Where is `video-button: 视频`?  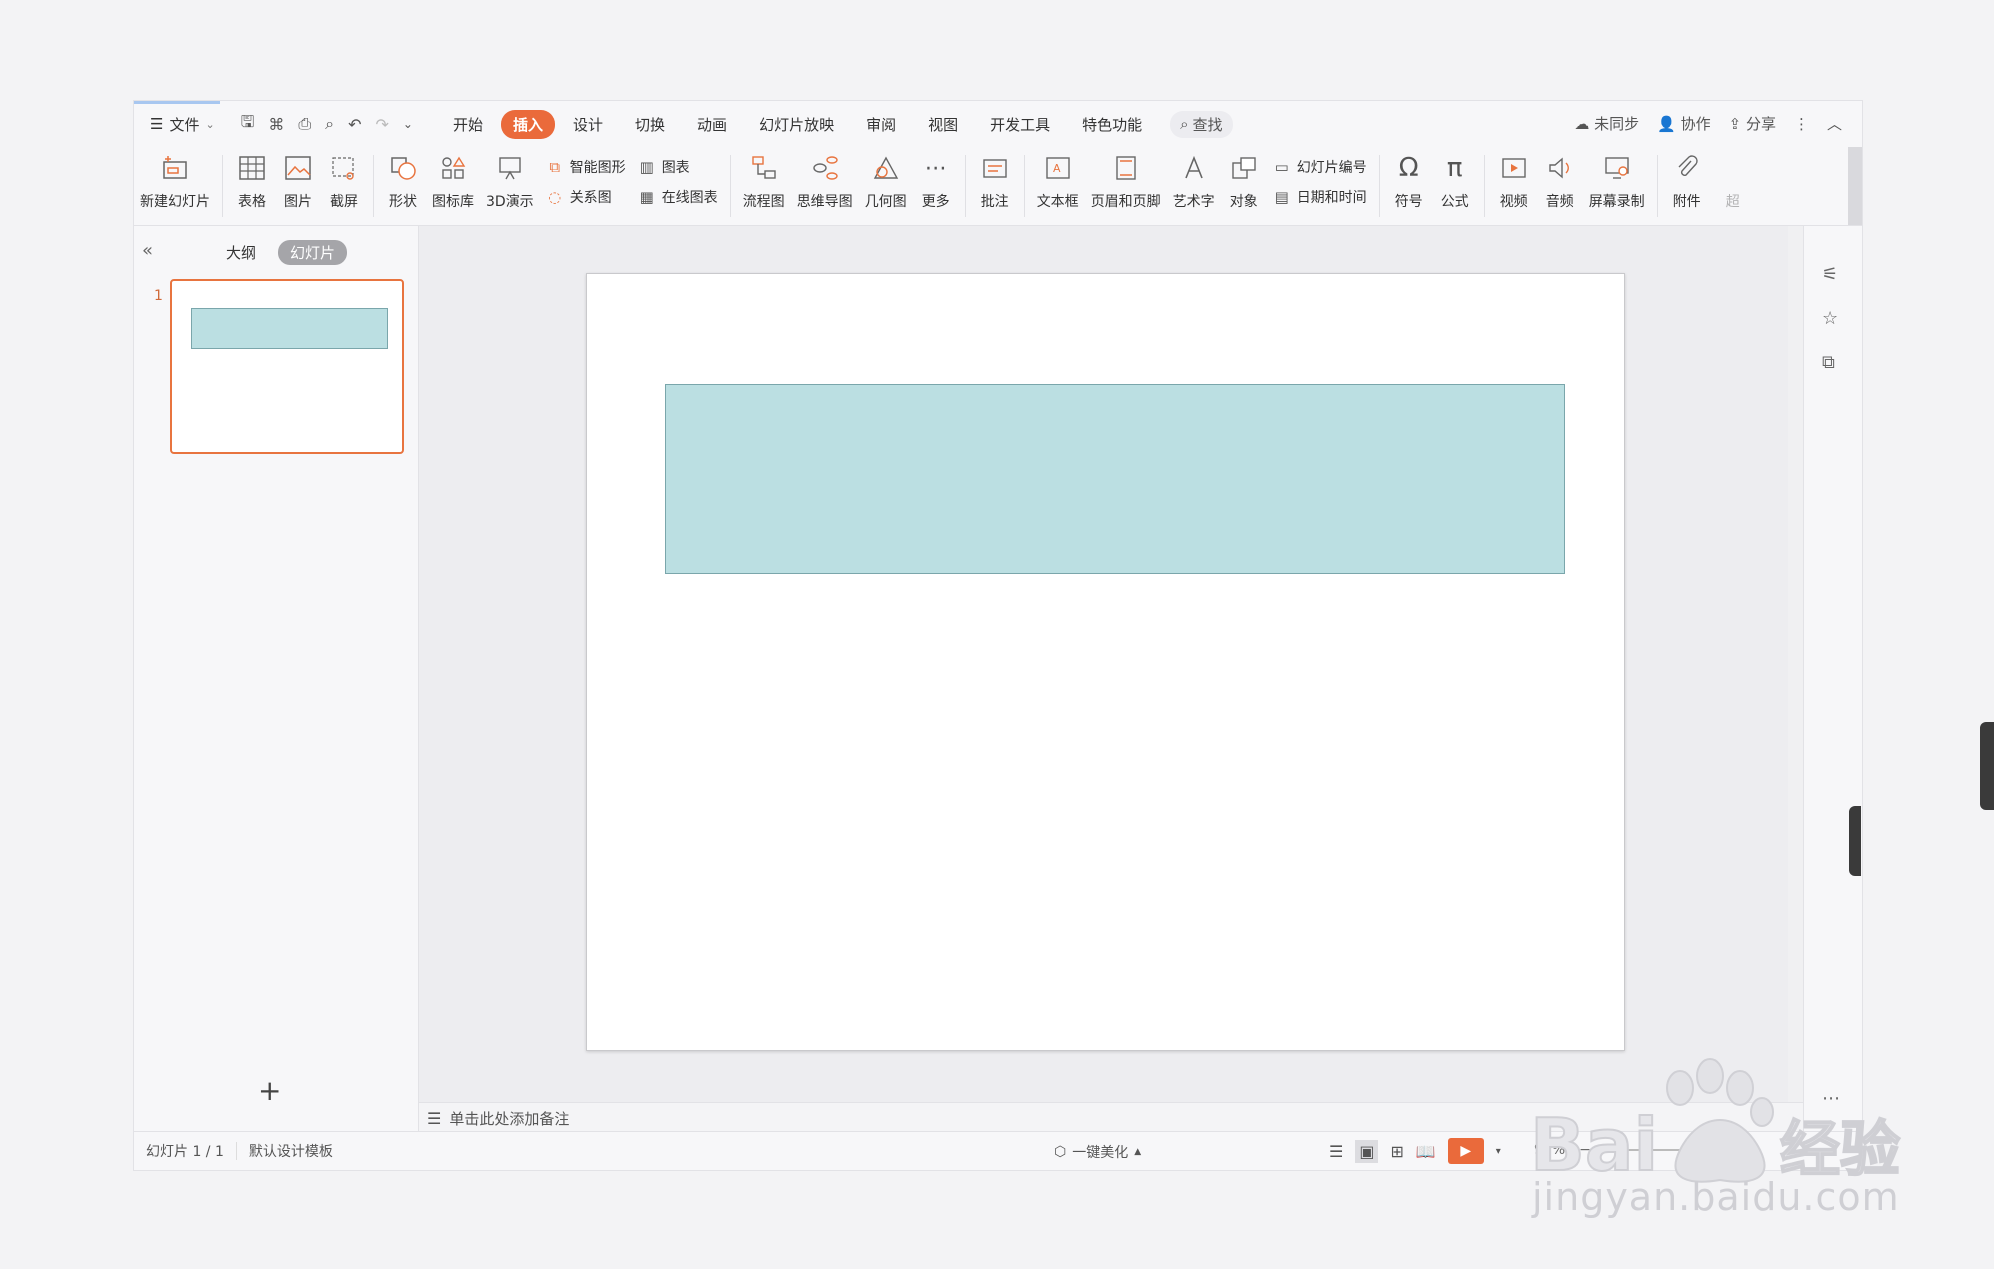 video-button: 视频 is located at coordinates (1514, 181).